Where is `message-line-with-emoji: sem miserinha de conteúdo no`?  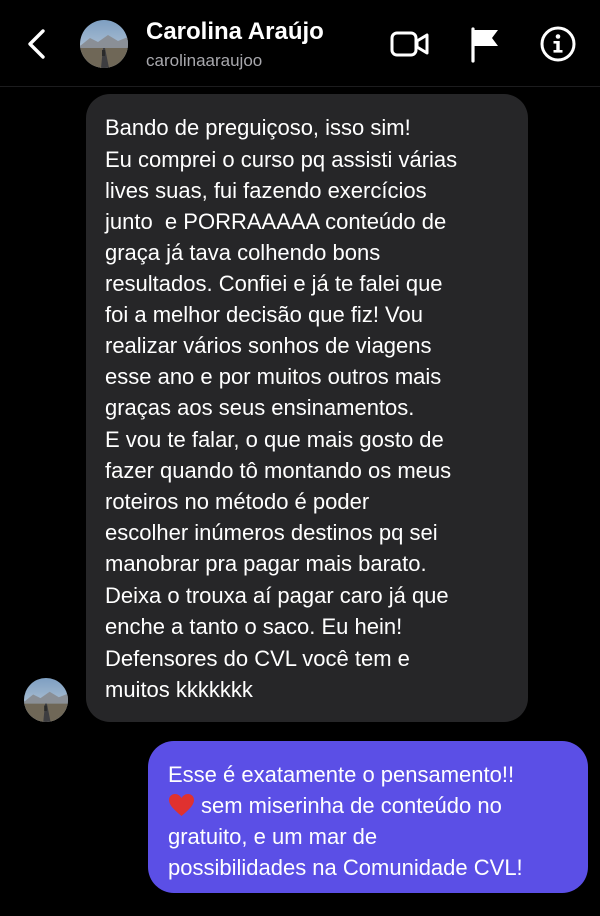 message-line-with-emoji: sem miserinha de conteúdo no is located at coordinates (370, 805).